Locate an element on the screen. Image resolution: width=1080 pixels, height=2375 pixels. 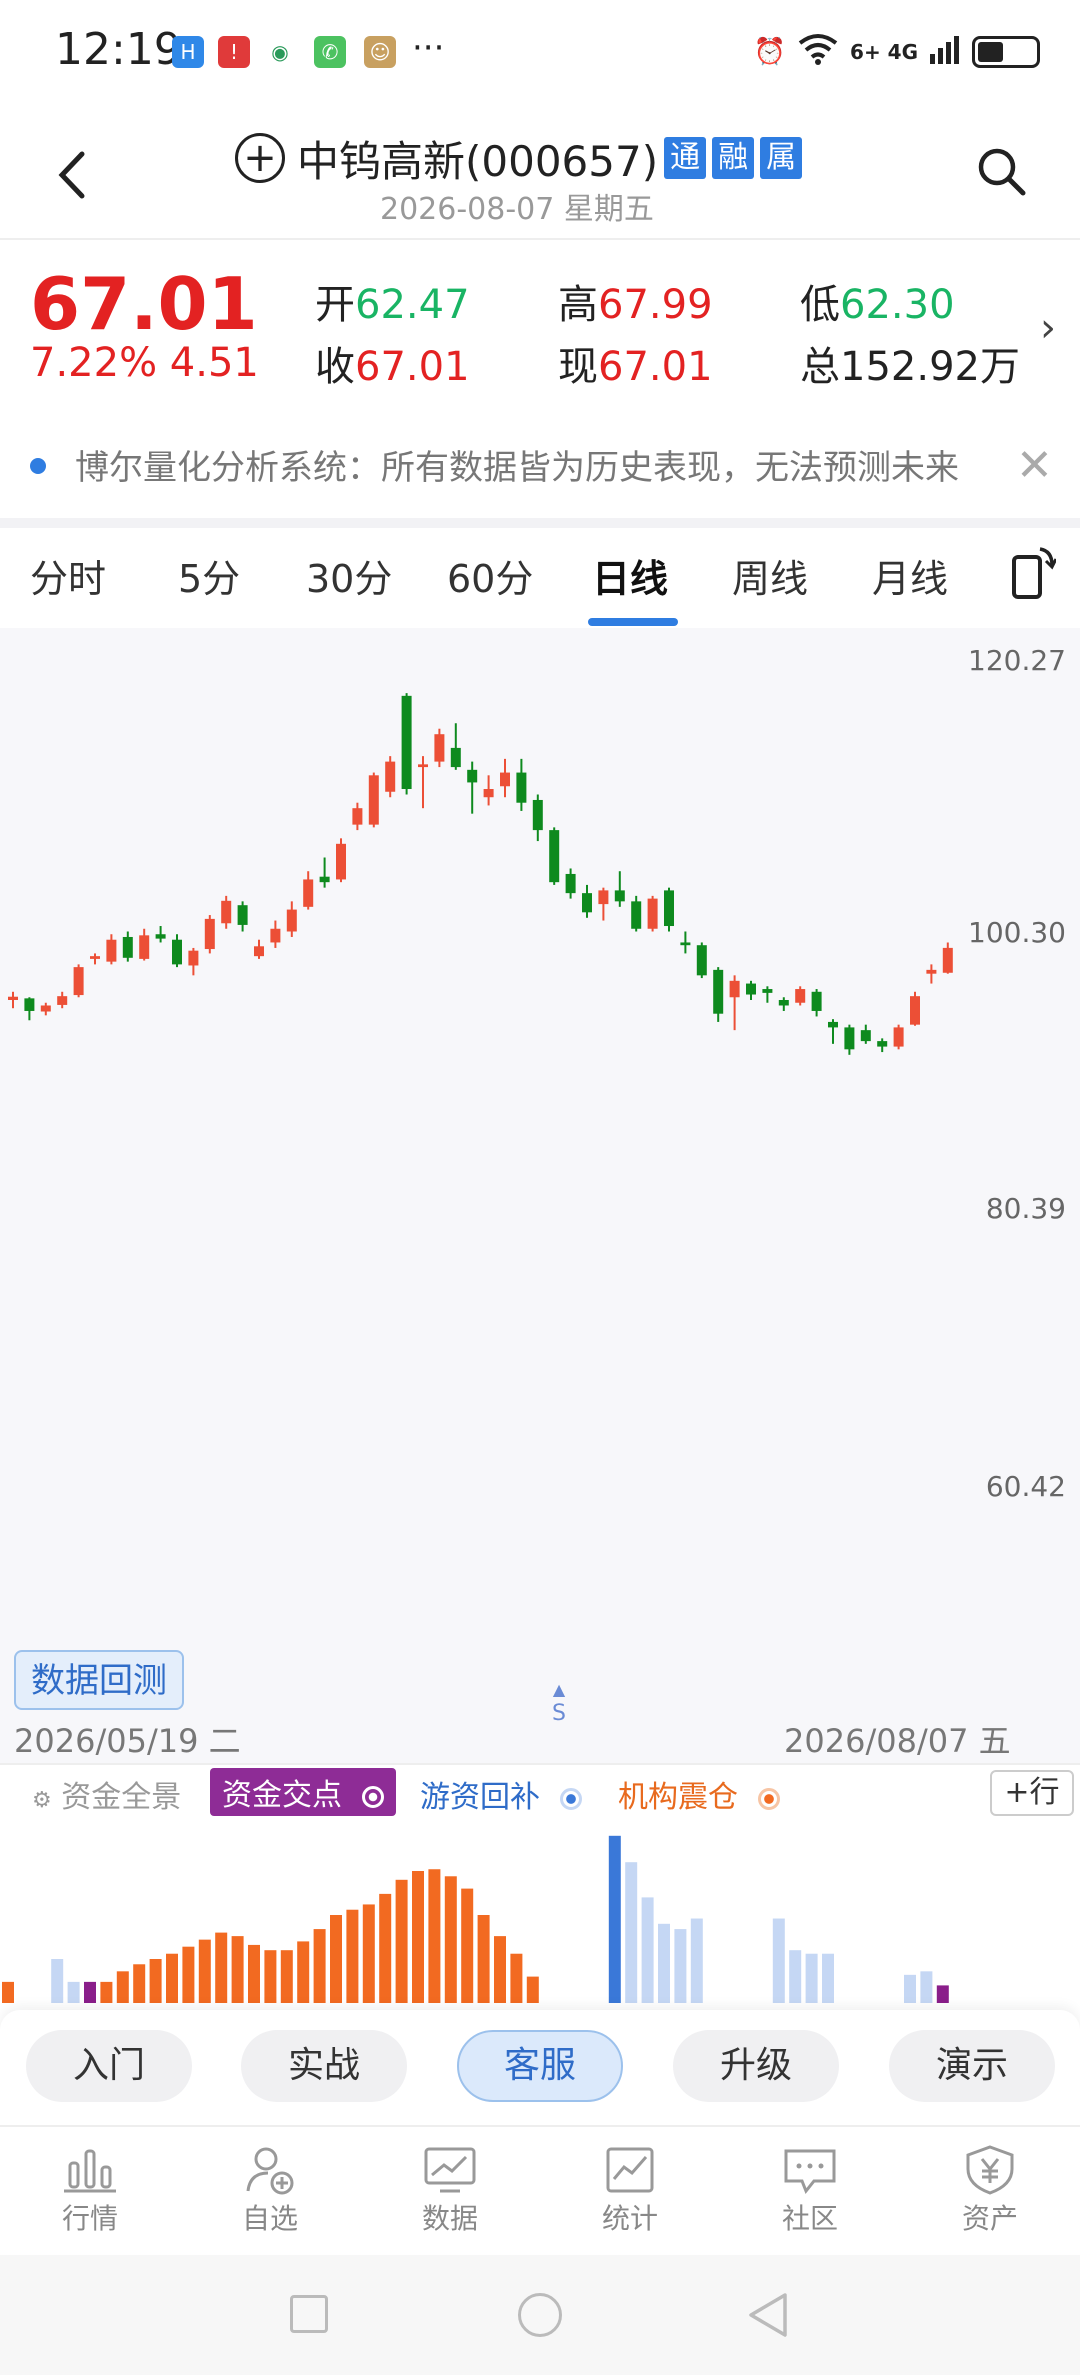
rotate-screen-icon is located at coordinates (1034, 573).